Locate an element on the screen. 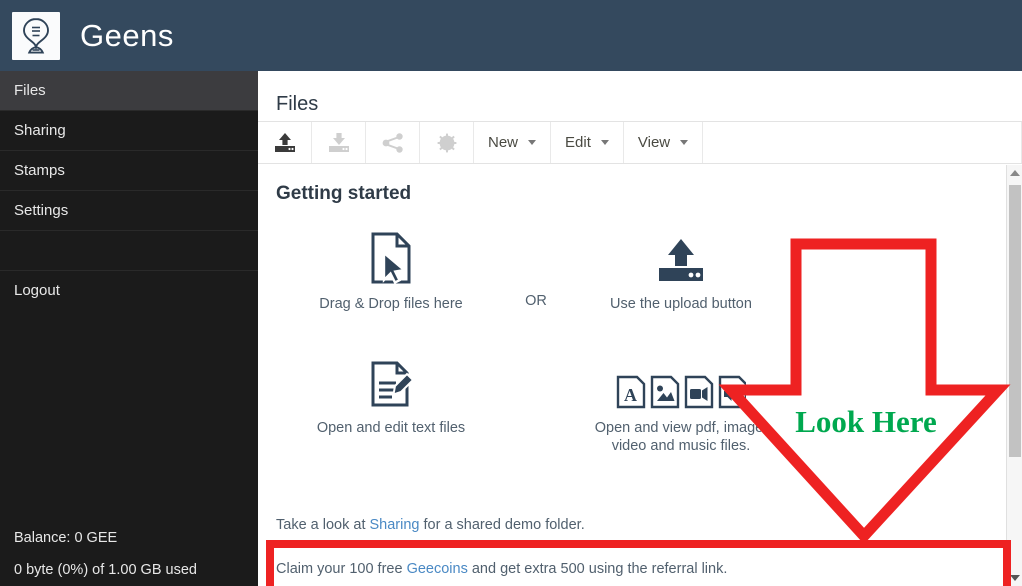  drag-drop-caption: Drag & Drop files here is located at coordinates (391, 304).